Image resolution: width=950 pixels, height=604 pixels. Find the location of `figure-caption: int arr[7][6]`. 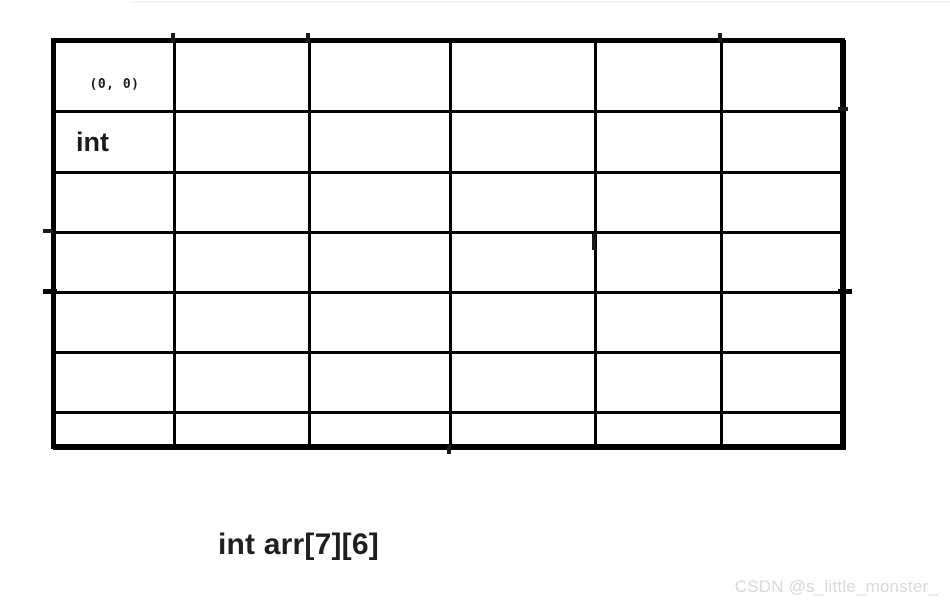

figure-caption: int arr[7][6] is located at coordinates (298, 544).